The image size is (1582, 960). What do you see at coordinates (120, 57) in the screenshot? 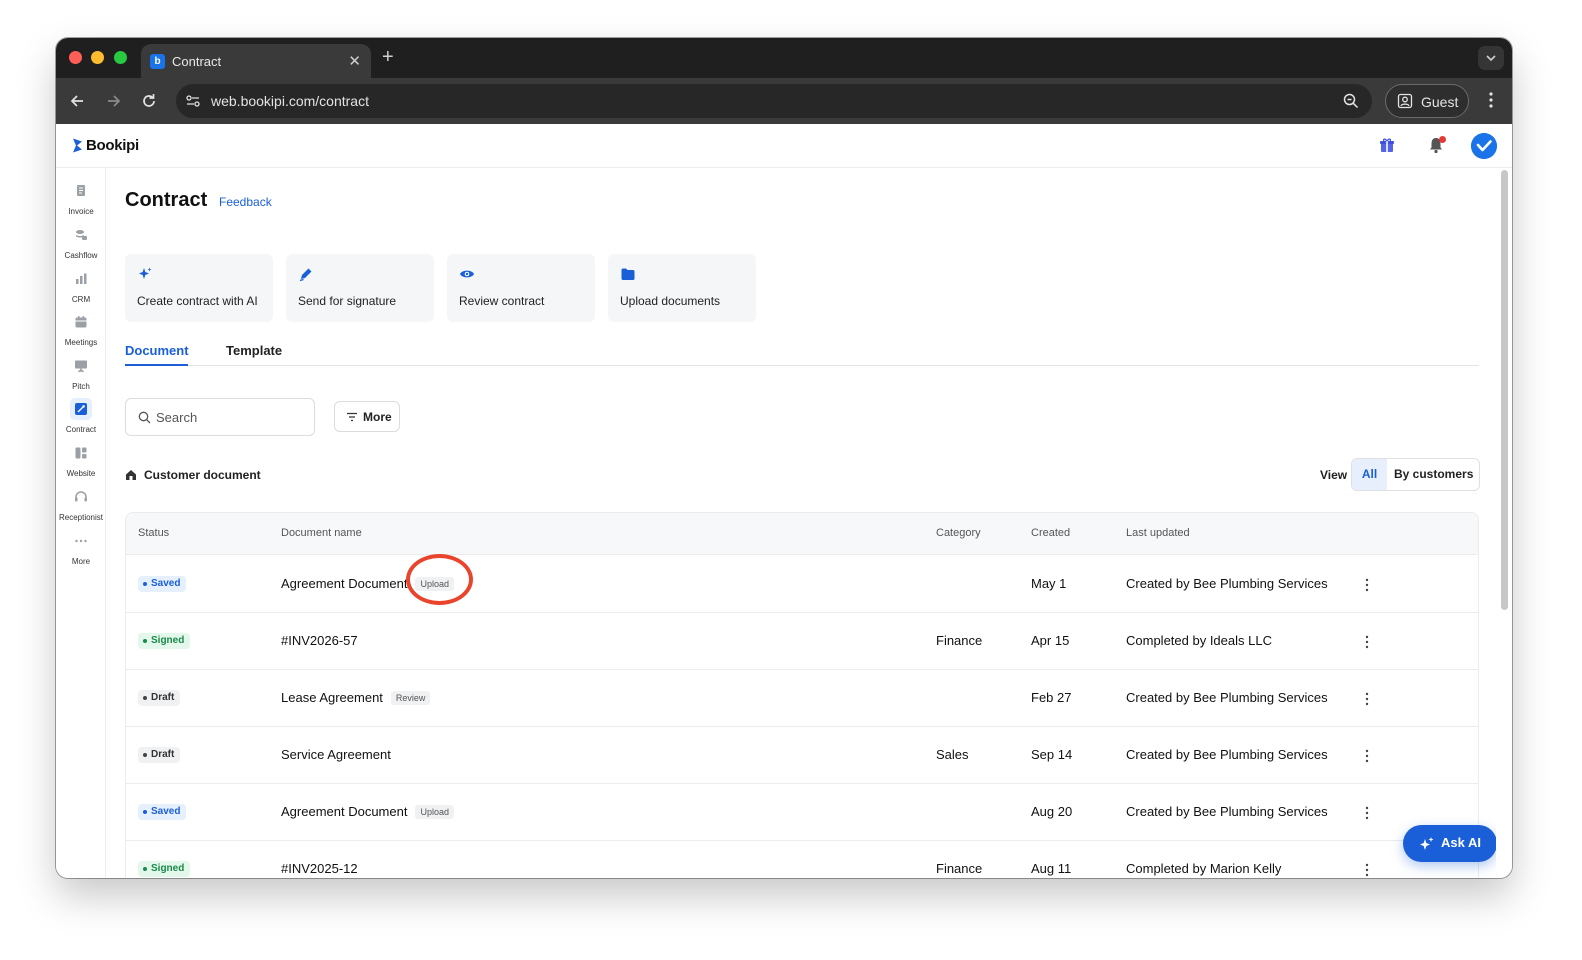
I see `maximize-window-button` at bounding box center [120, 57].